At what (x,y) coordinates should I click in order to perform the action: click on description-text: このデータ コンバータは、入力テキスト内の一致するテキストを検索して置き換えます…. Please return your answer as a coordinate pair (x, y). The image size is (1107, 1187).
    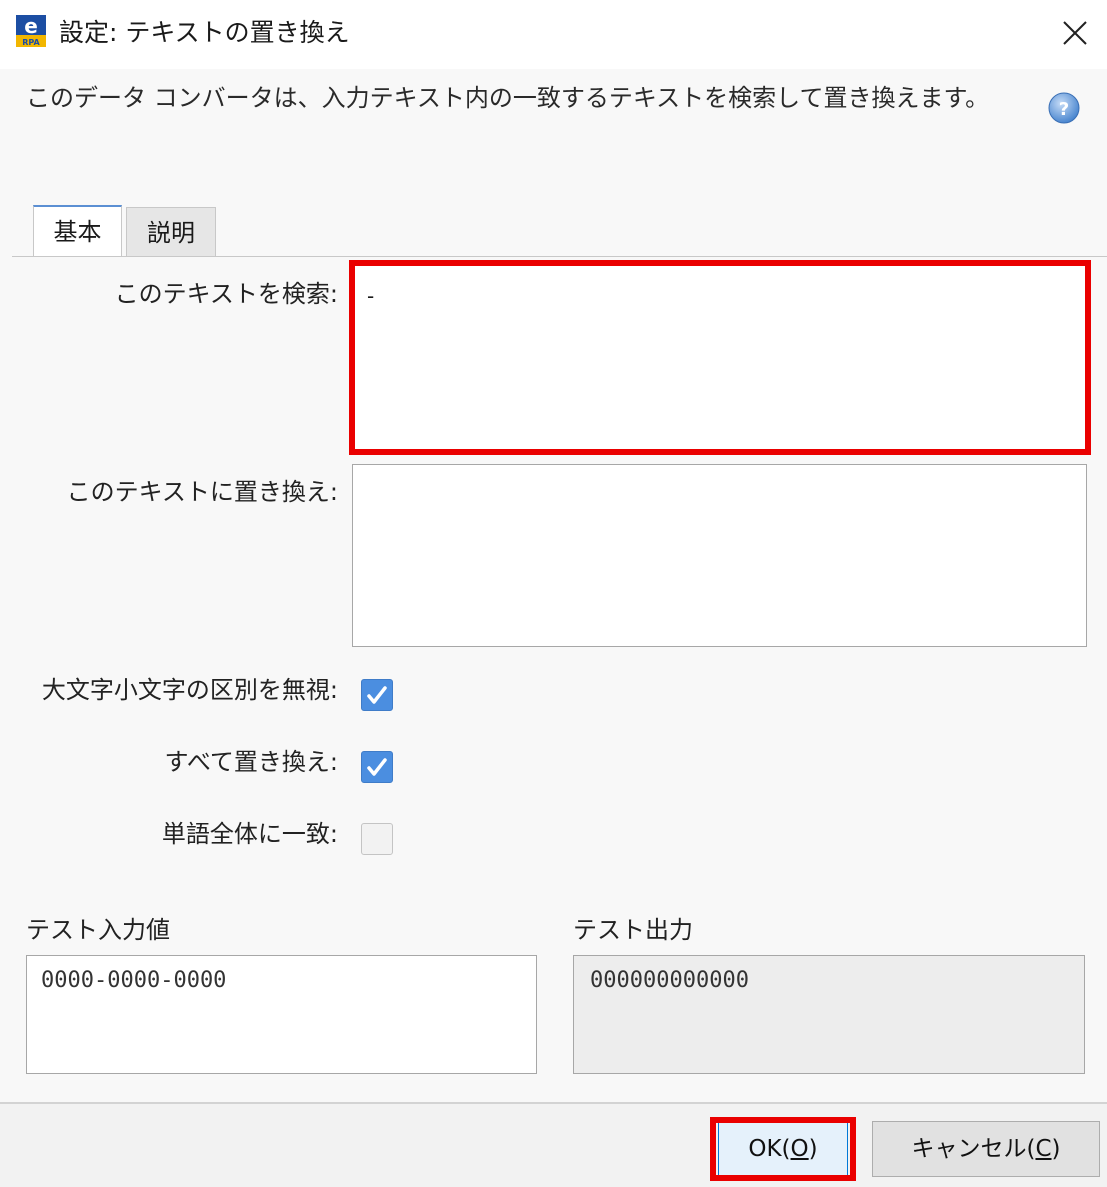
    Looking at the image, I should click on (508, 98).